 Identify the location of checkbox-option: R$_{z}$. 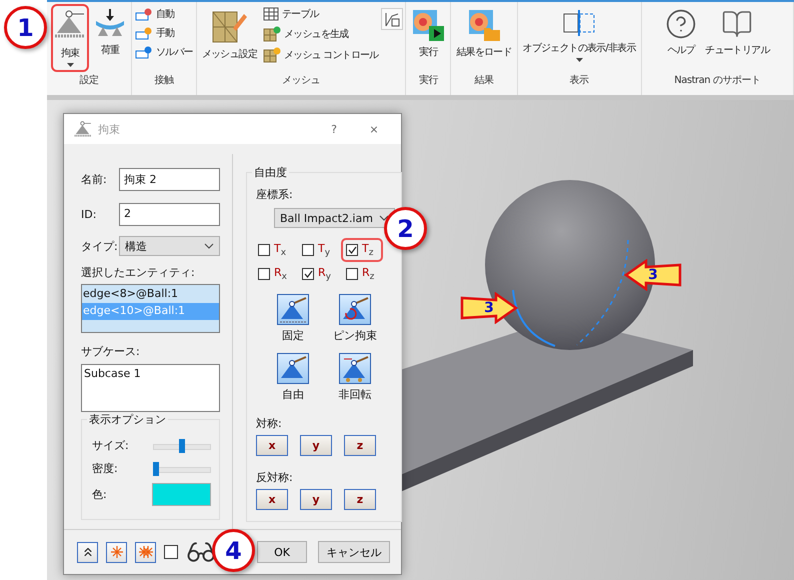
(362, 274).